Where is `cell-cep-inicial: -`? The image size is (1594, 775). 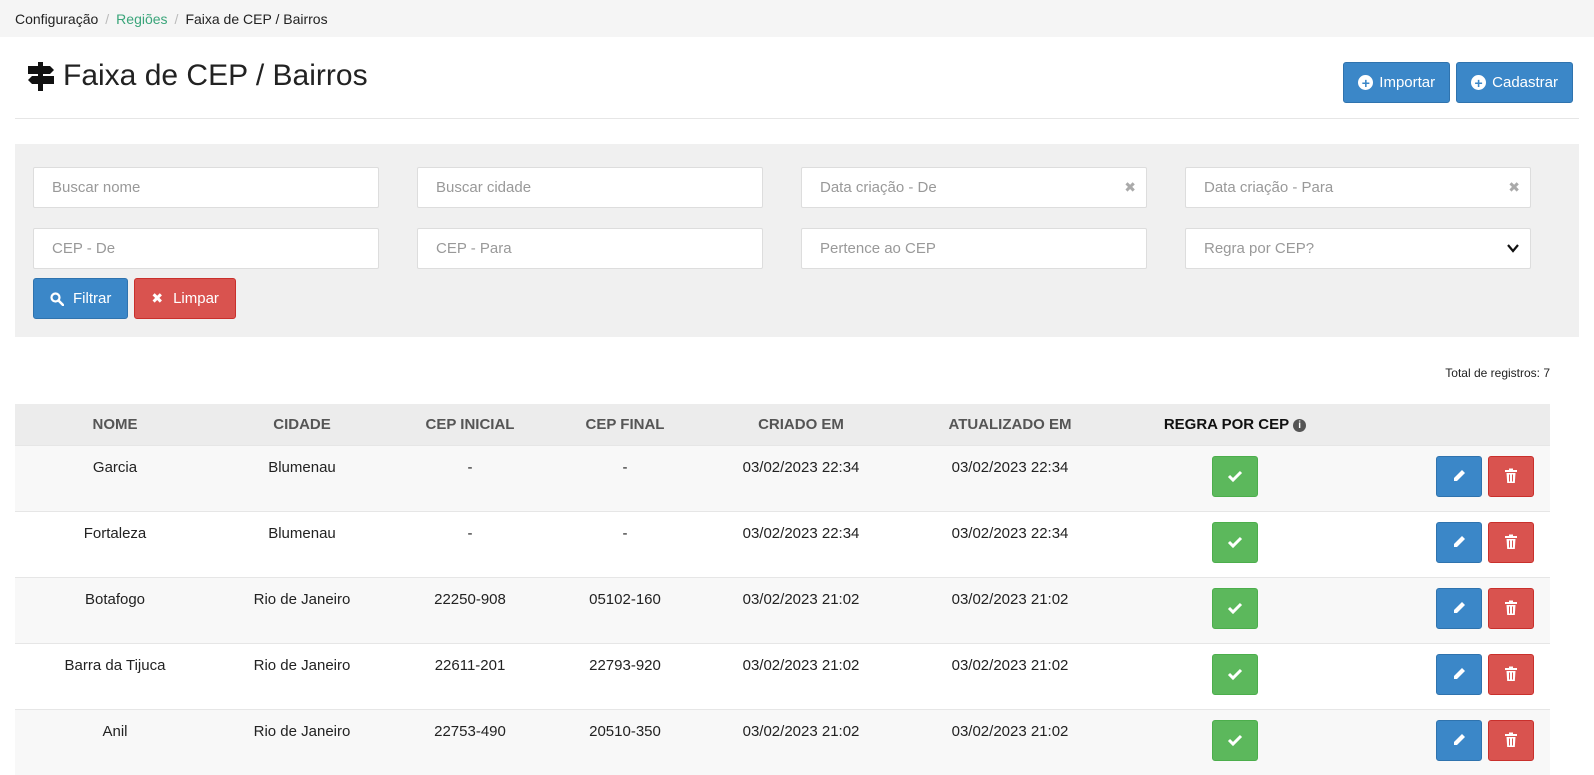
cell-cep-inicial: - is located at coordinates (470, 467).